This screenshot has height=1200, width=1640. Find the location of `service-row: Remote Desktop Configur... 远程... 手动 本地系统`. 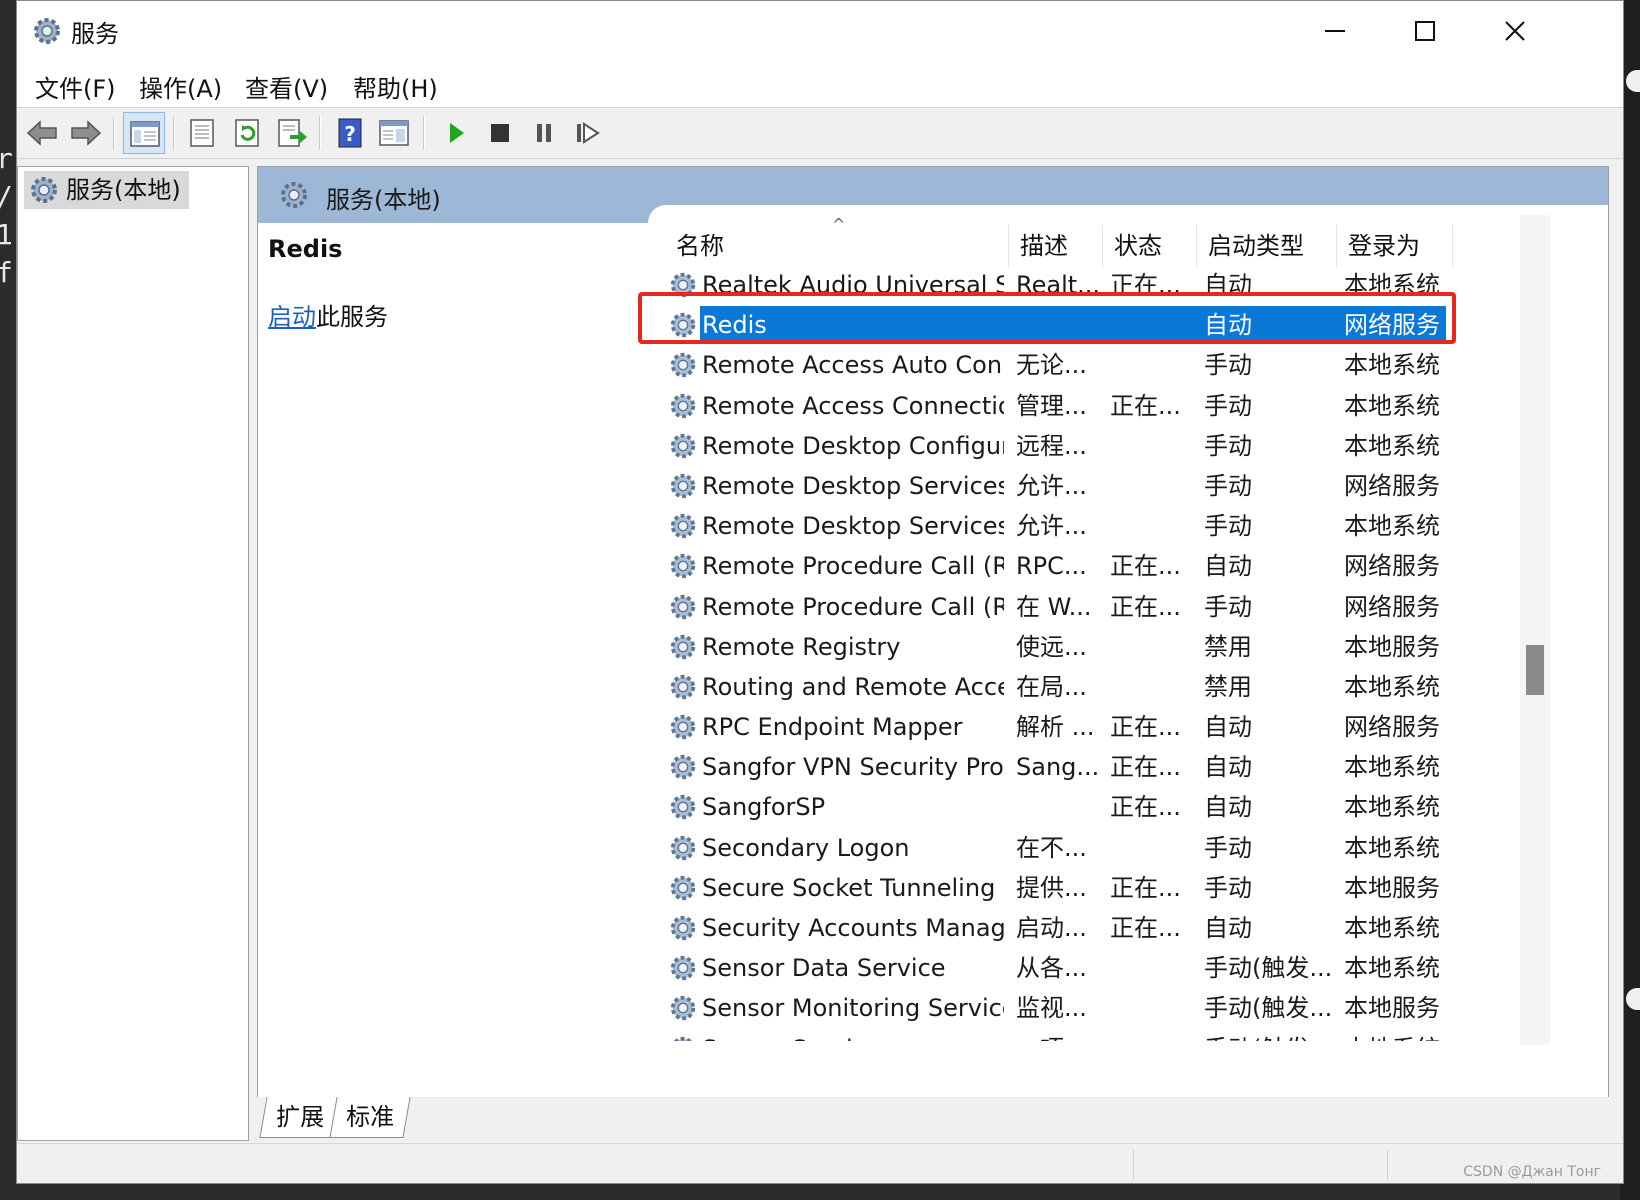

service-row: Remote Desktop Configur... 远程... 手动 本地系统 is located at coordinates (1067, 446).